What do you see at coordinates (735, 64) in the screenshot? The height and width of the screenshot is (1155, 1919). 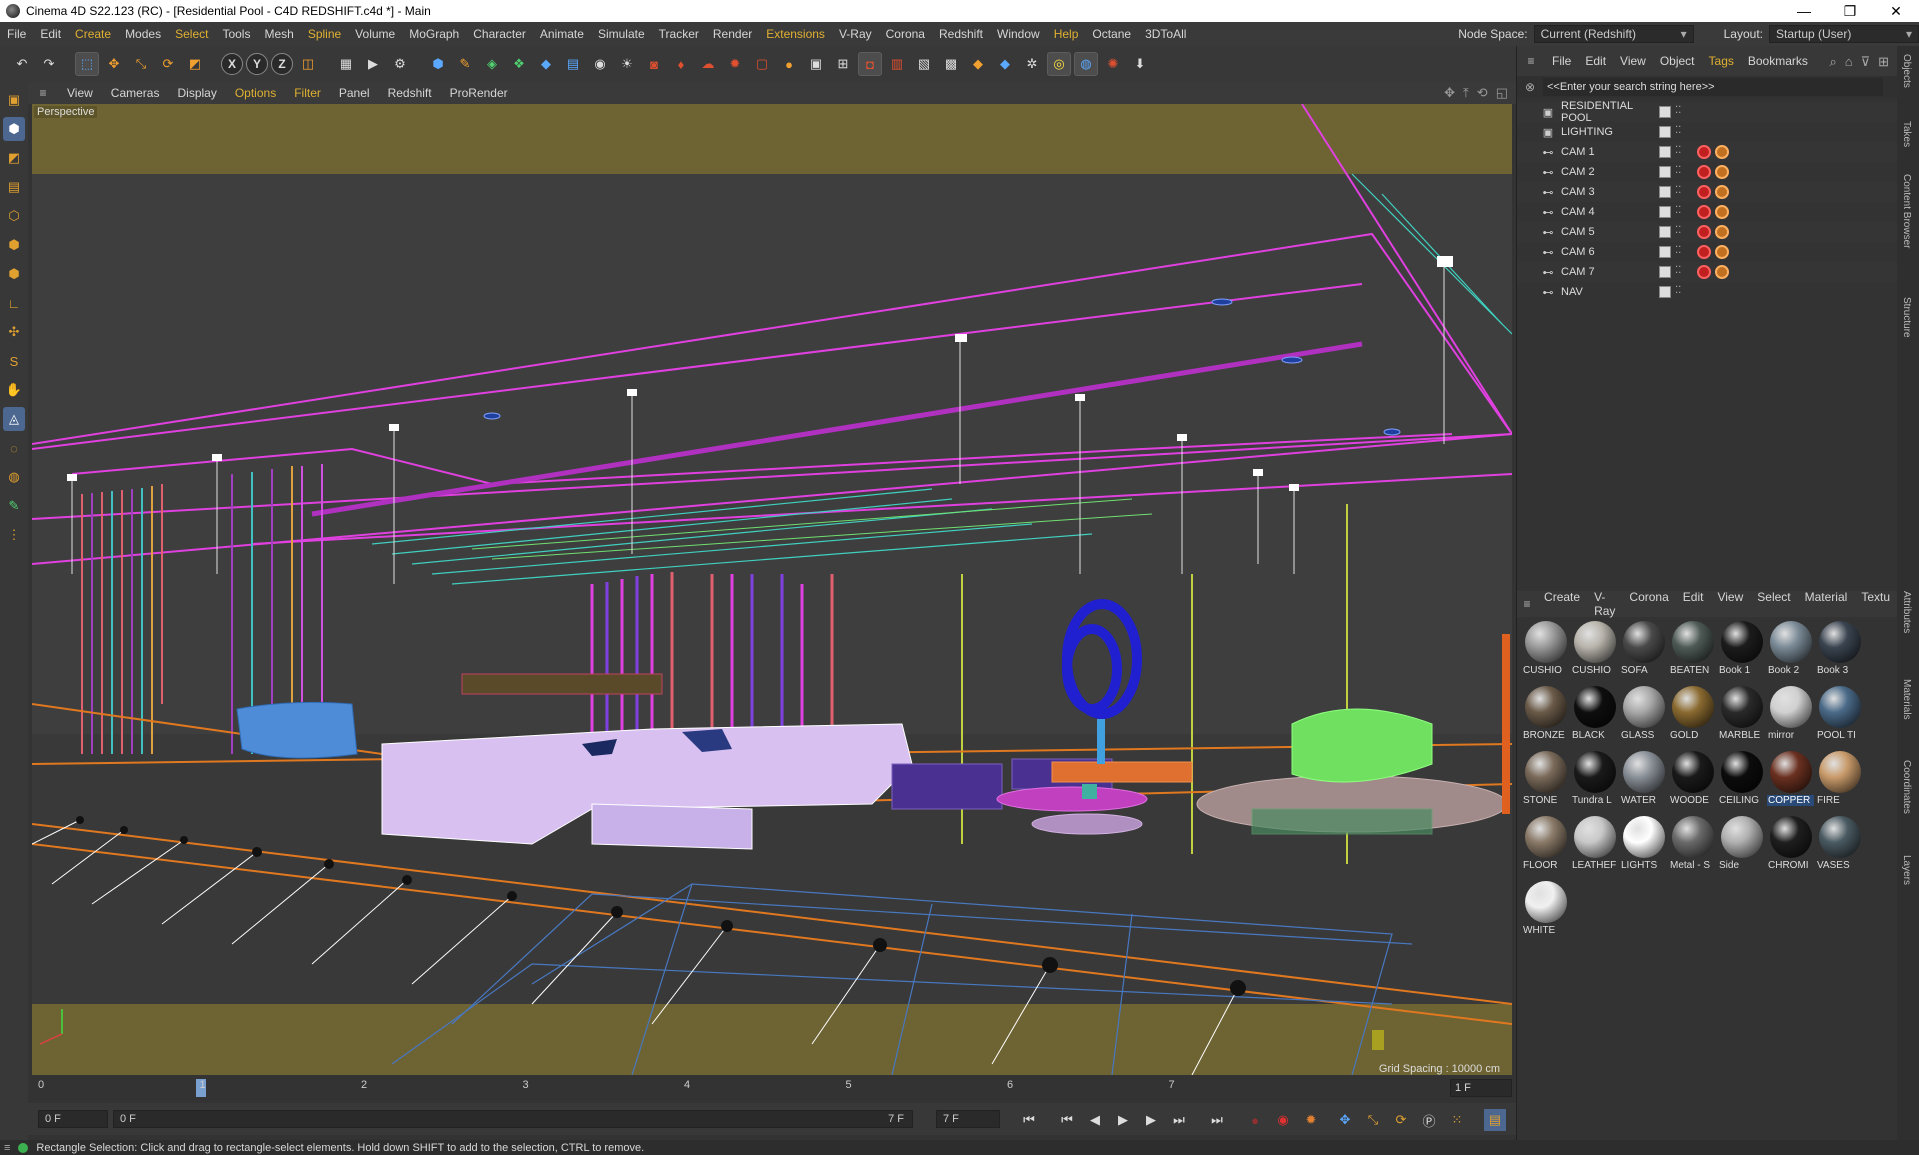 I see `redshift-sun-icon: ✹` at bounding box center [735, 64].